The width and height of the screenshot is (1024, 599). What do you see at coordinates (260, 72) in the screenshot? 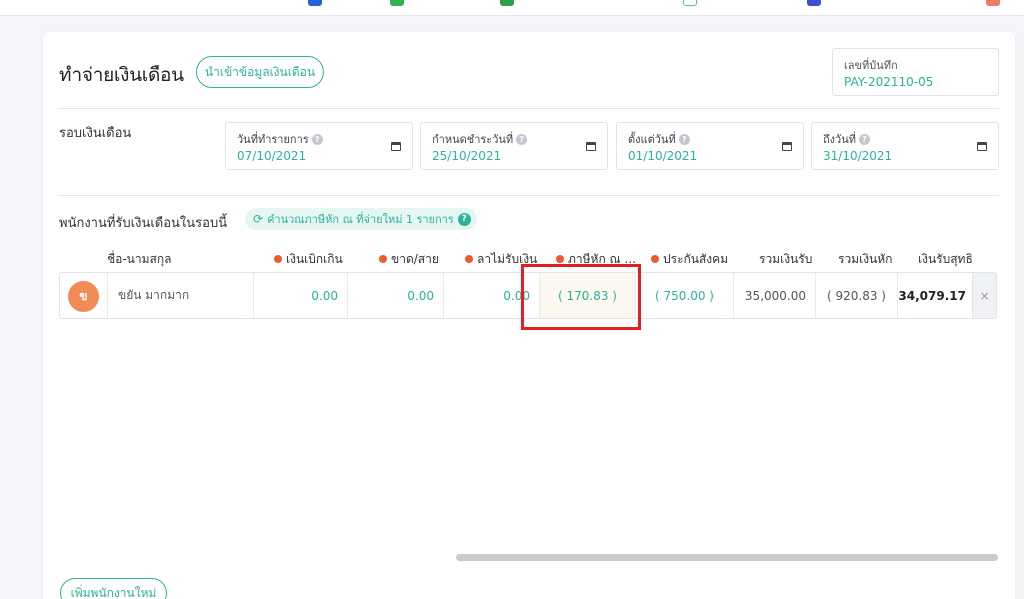
I see `import-salary-button: นำเข้าข้อมูลเงินเดือน` at bounding box center [260, 72].